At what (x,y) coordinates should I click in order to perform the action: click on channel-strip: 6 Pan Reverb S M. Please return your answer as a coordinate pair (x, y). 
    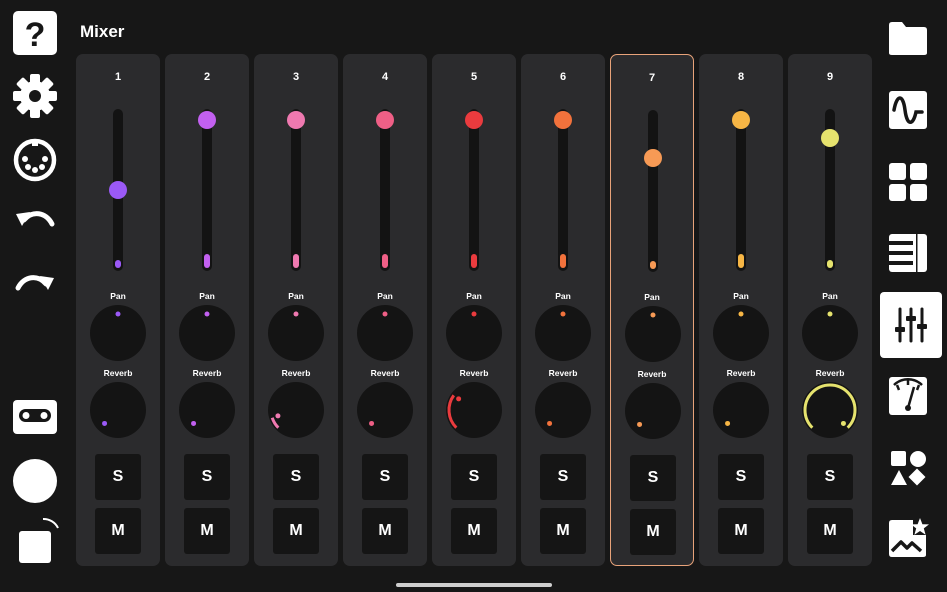
    Looking at the image, I should click on (563, 310).